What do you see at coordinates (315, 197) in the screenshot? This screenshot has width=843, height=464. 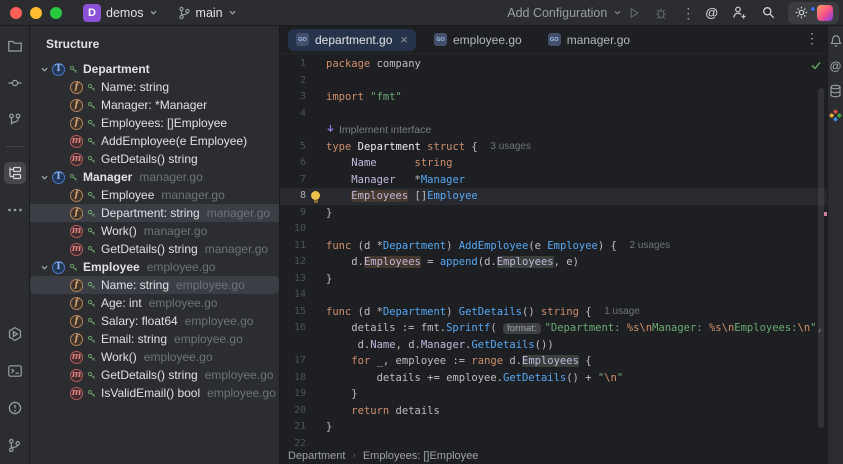 I see `intention-bulb-icon` at bounding box center [315, 197].